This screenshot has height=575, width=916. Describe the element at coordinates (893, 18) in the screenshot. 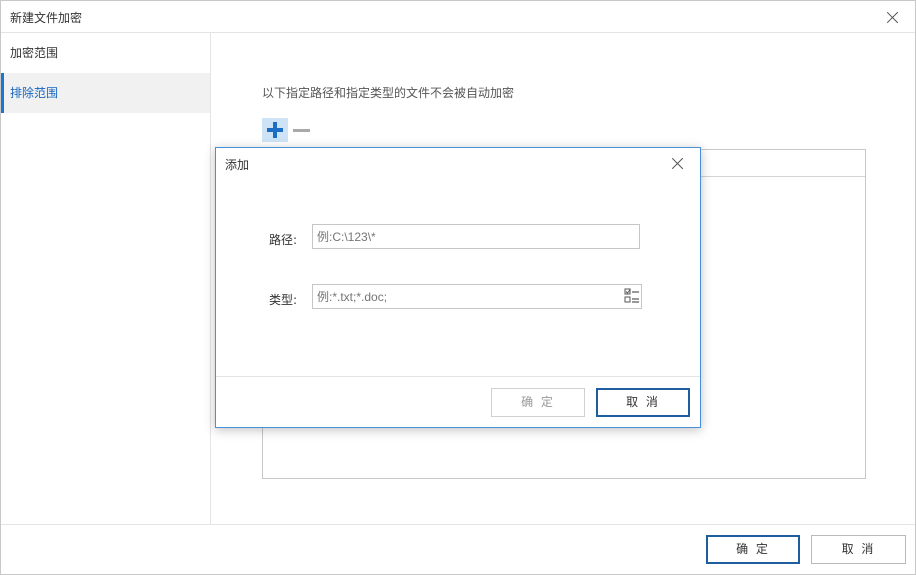

I see `close-icon` at that location.